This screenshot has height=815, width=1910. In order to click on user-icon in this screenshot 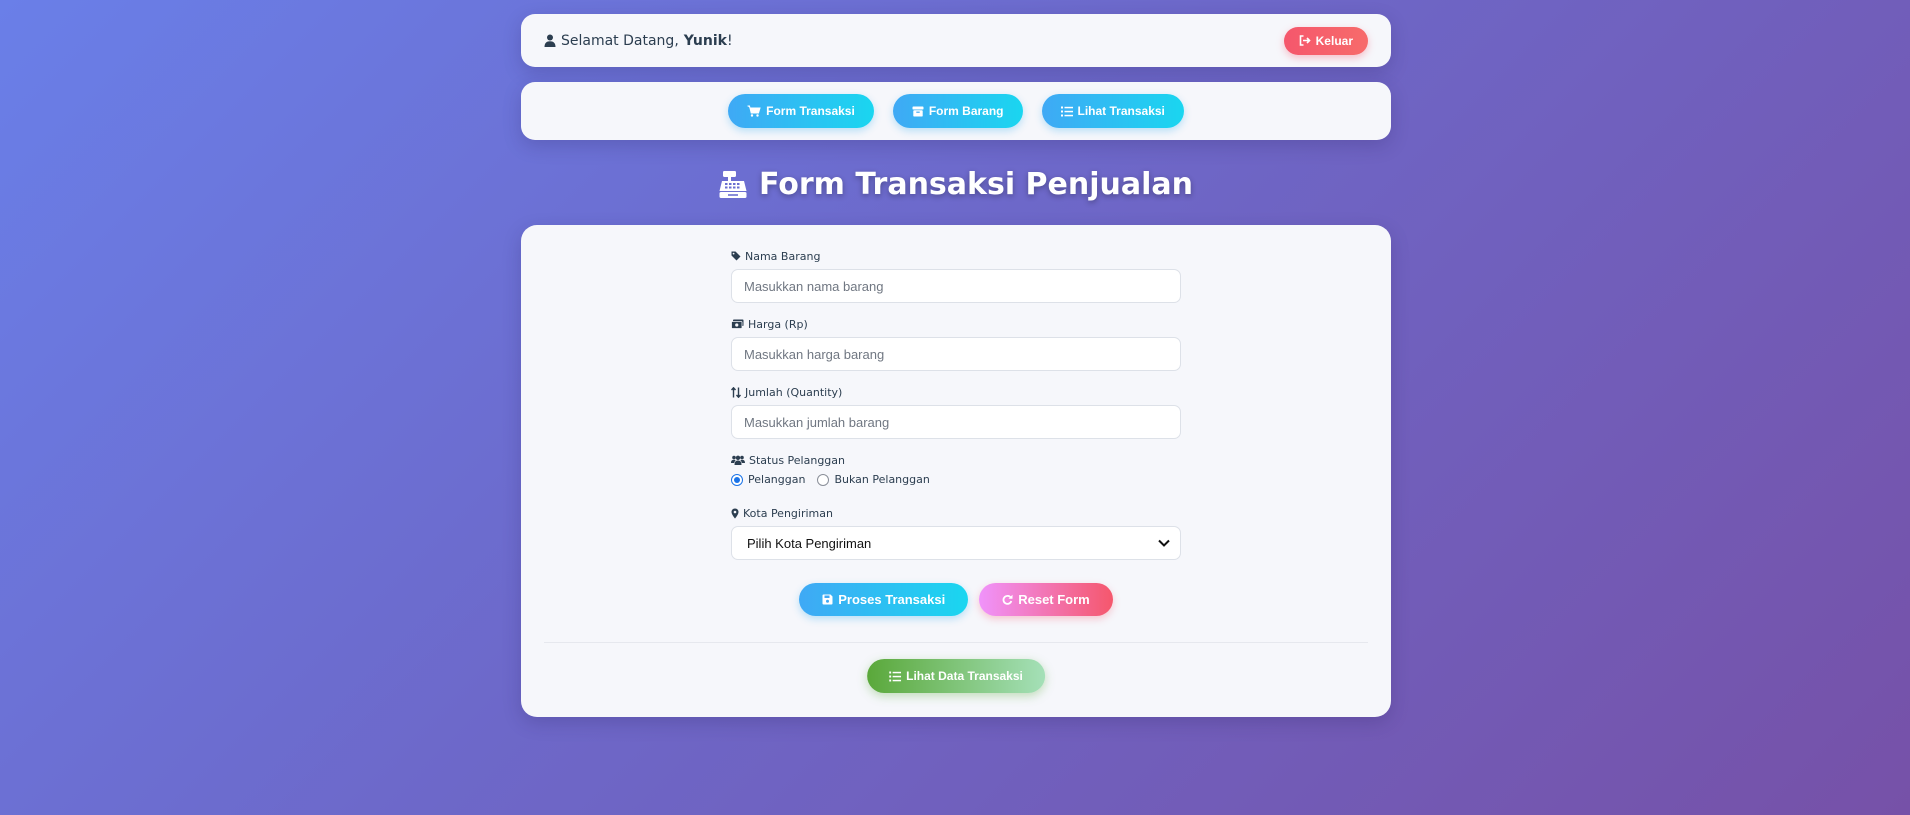, I will do `click(550, 40)`.